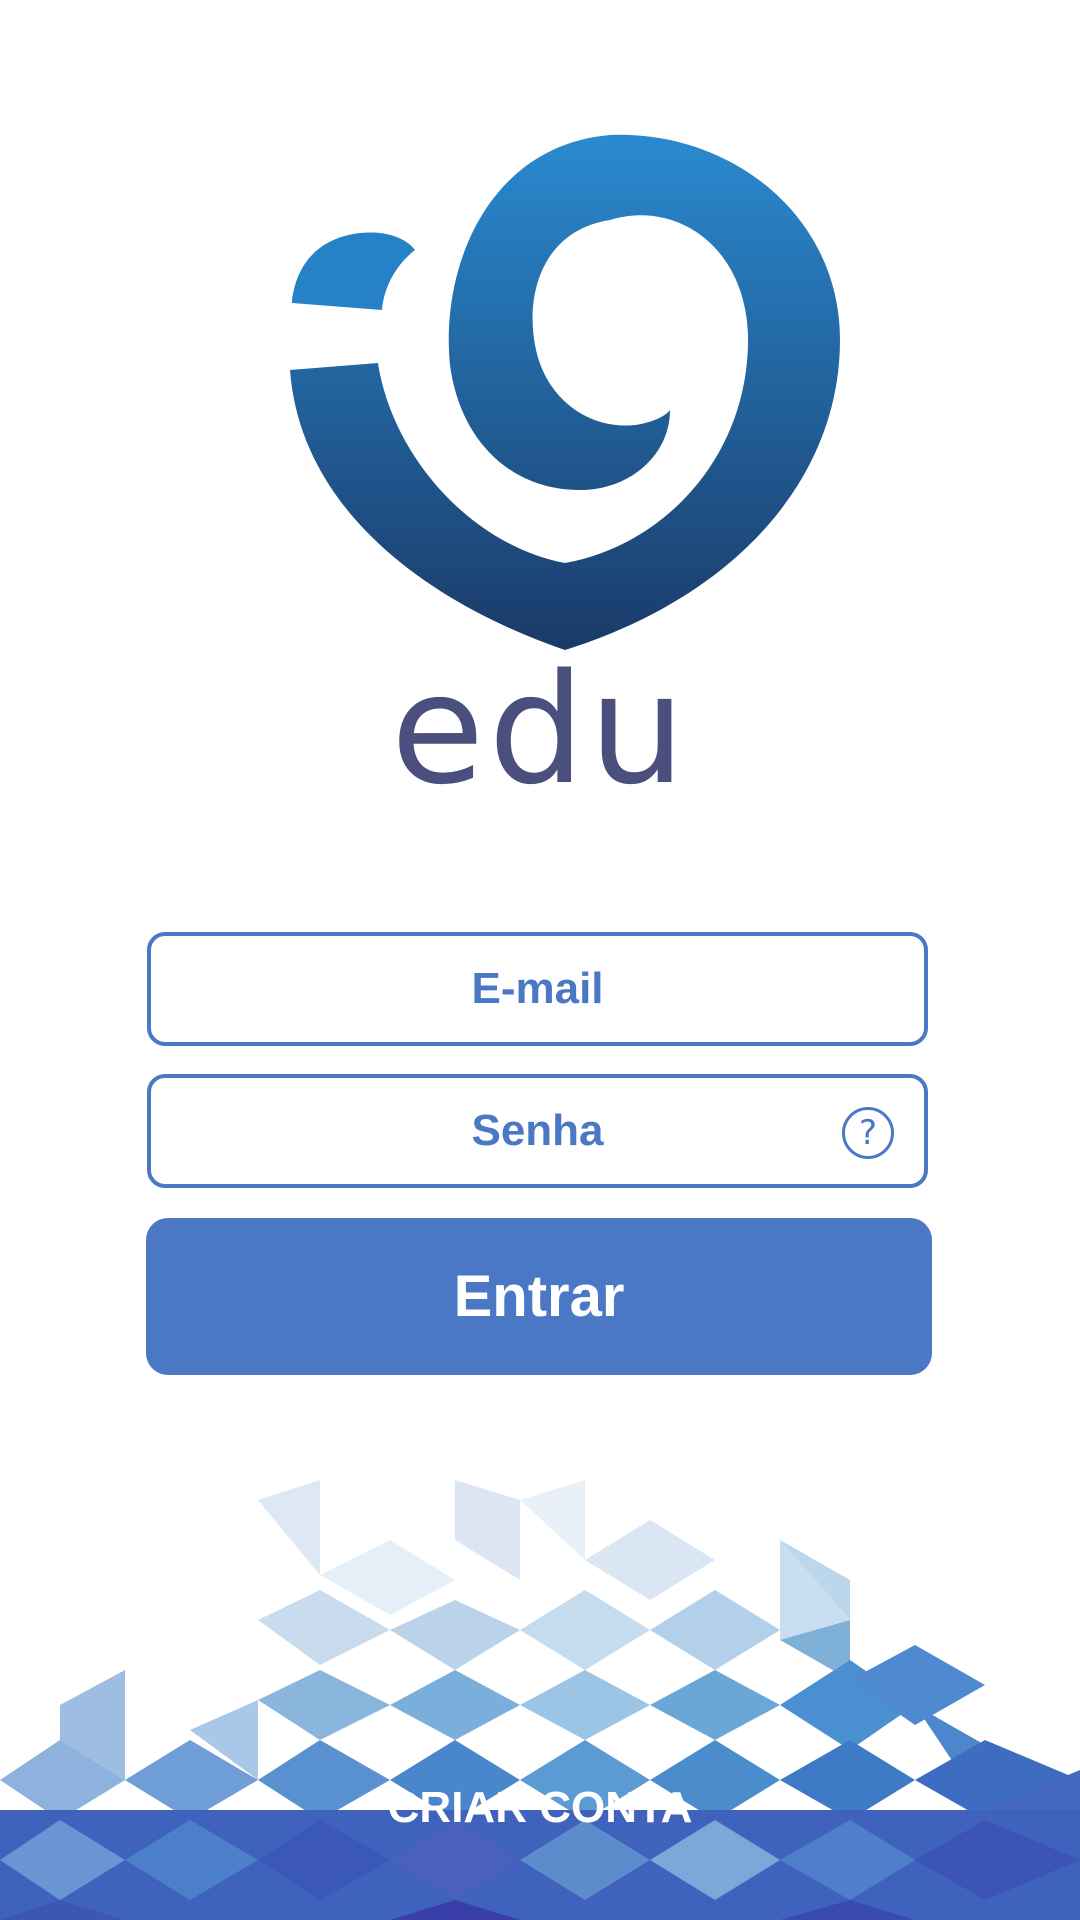 Image resolution: width=1080 pixels, height=1920 pixels. Describe the element at coordinates (540, 729) in the screenshot. I see `brand-wordmark: edu` at that location.